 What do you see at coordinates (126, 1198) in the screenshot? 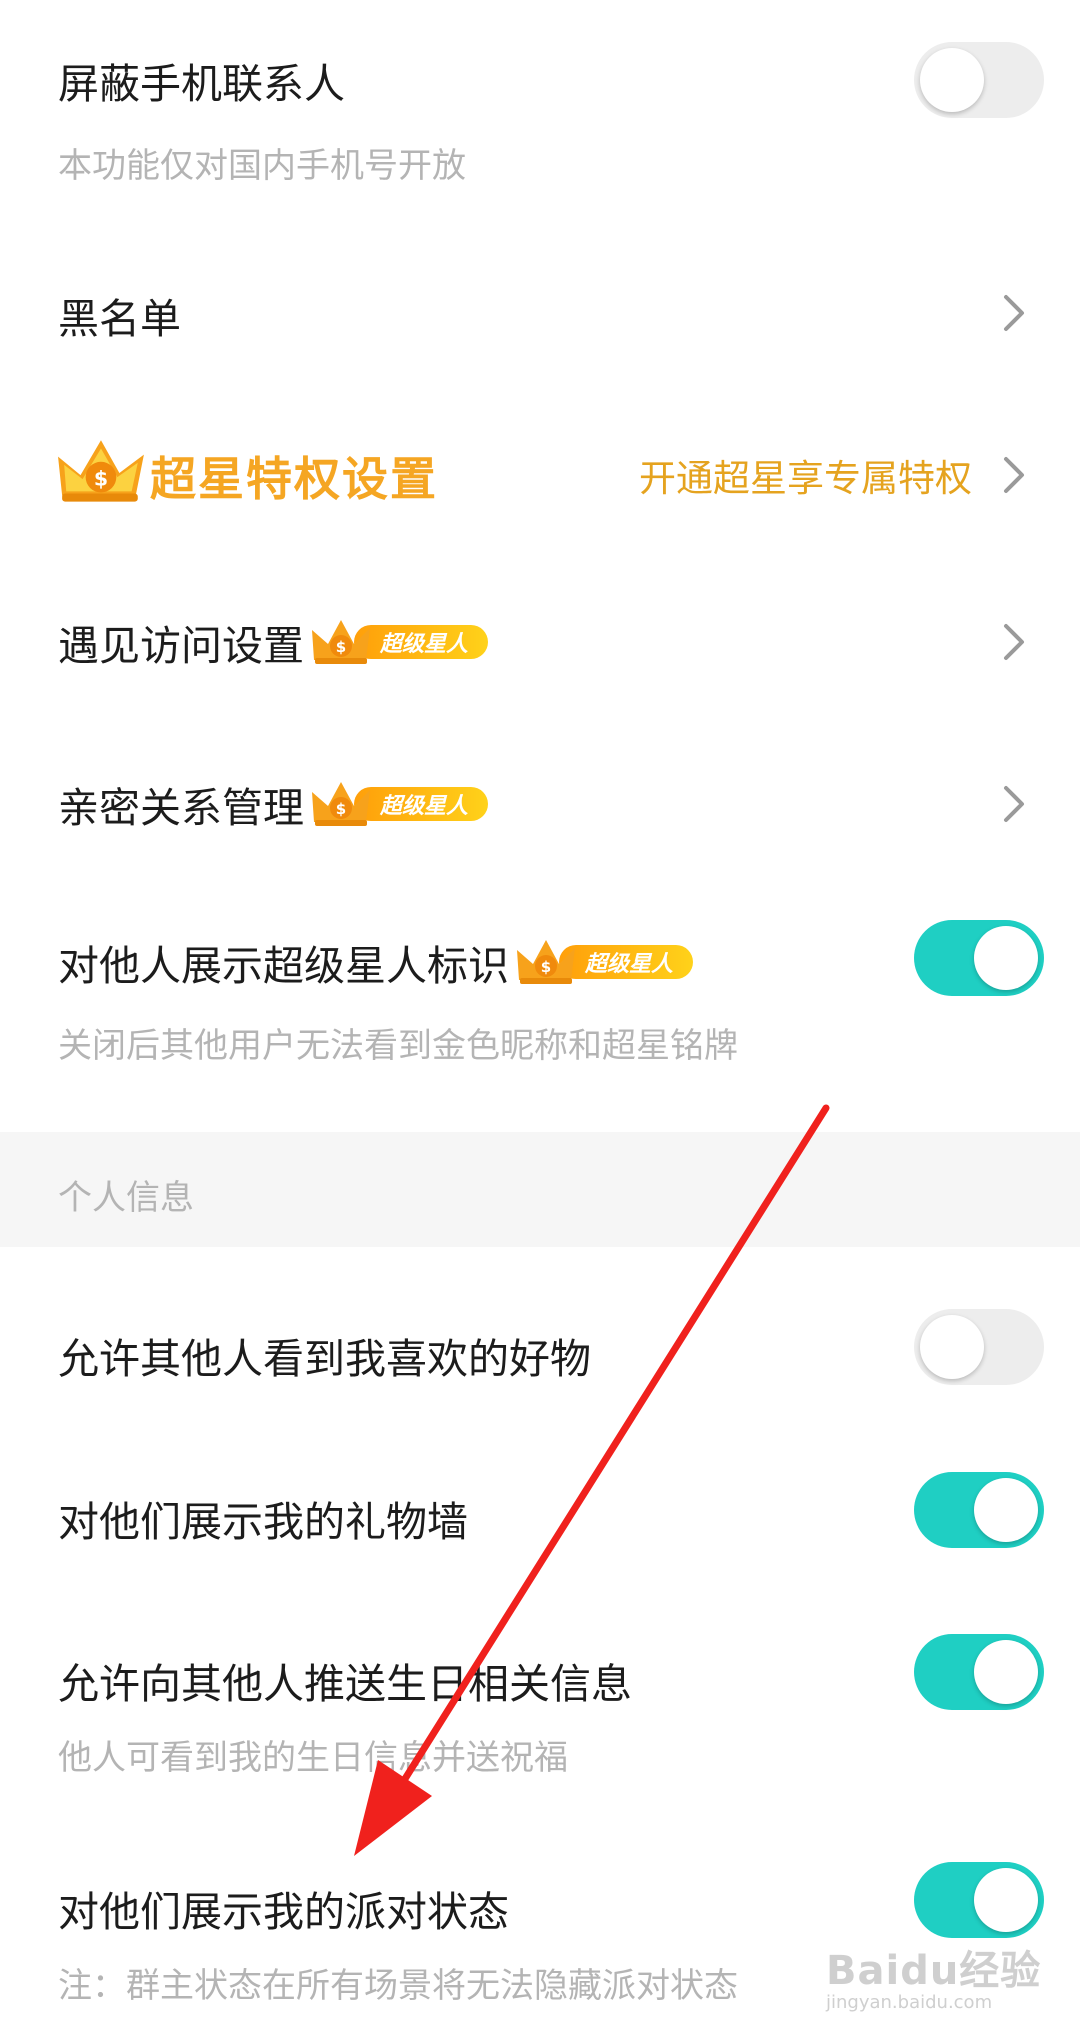
I see `section-header-personal-info: 个人信息` at bounding box center [126, 1198].